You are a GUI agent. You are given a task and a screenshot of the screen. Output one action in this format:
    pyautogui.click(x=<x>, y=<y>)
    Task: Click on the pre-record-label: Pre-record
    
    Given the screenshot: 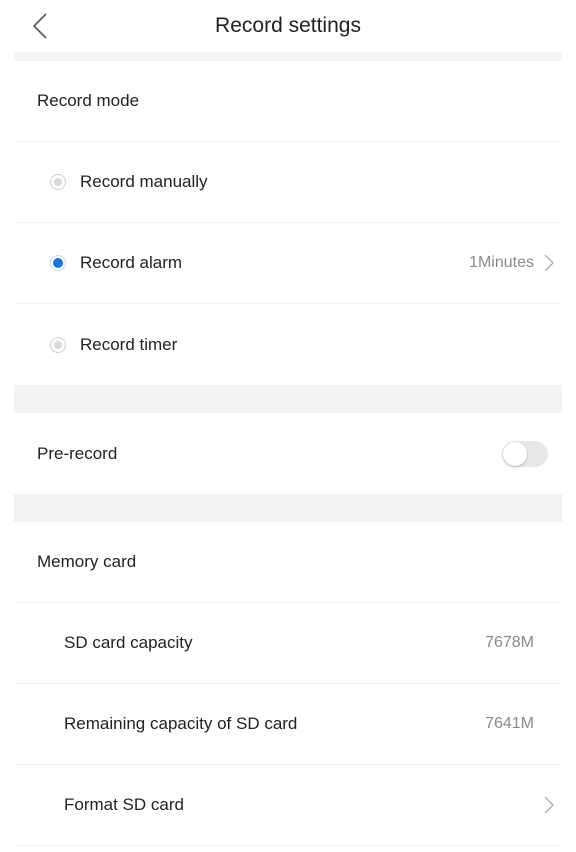 What is the action you would take?
    pyautogui.click(x=77, y=453)
    